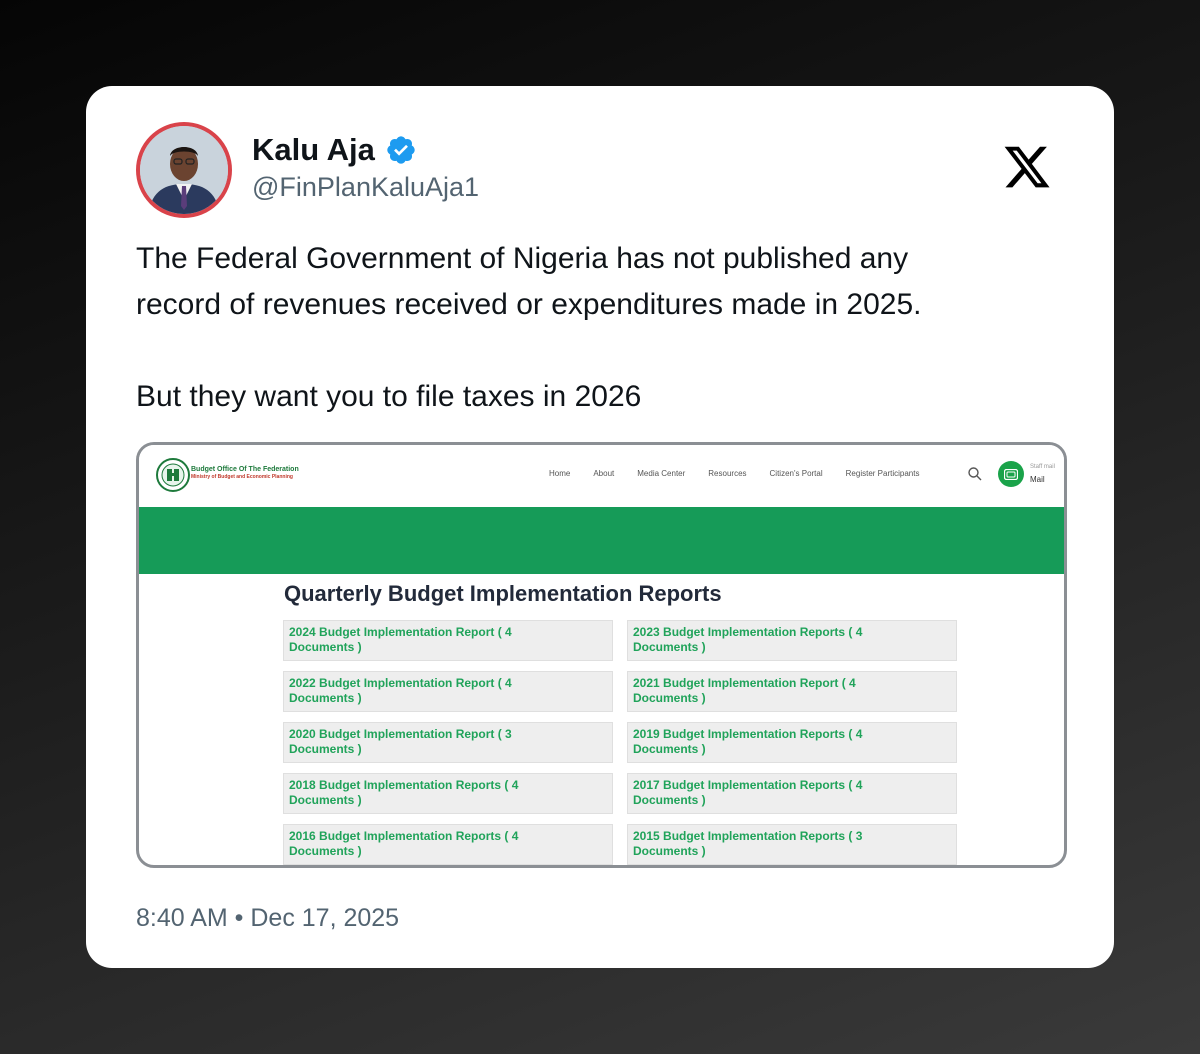  Describe the element at coordinates (173, 475) in the screenshot. I see `budget-office-logo-icon` at that location.